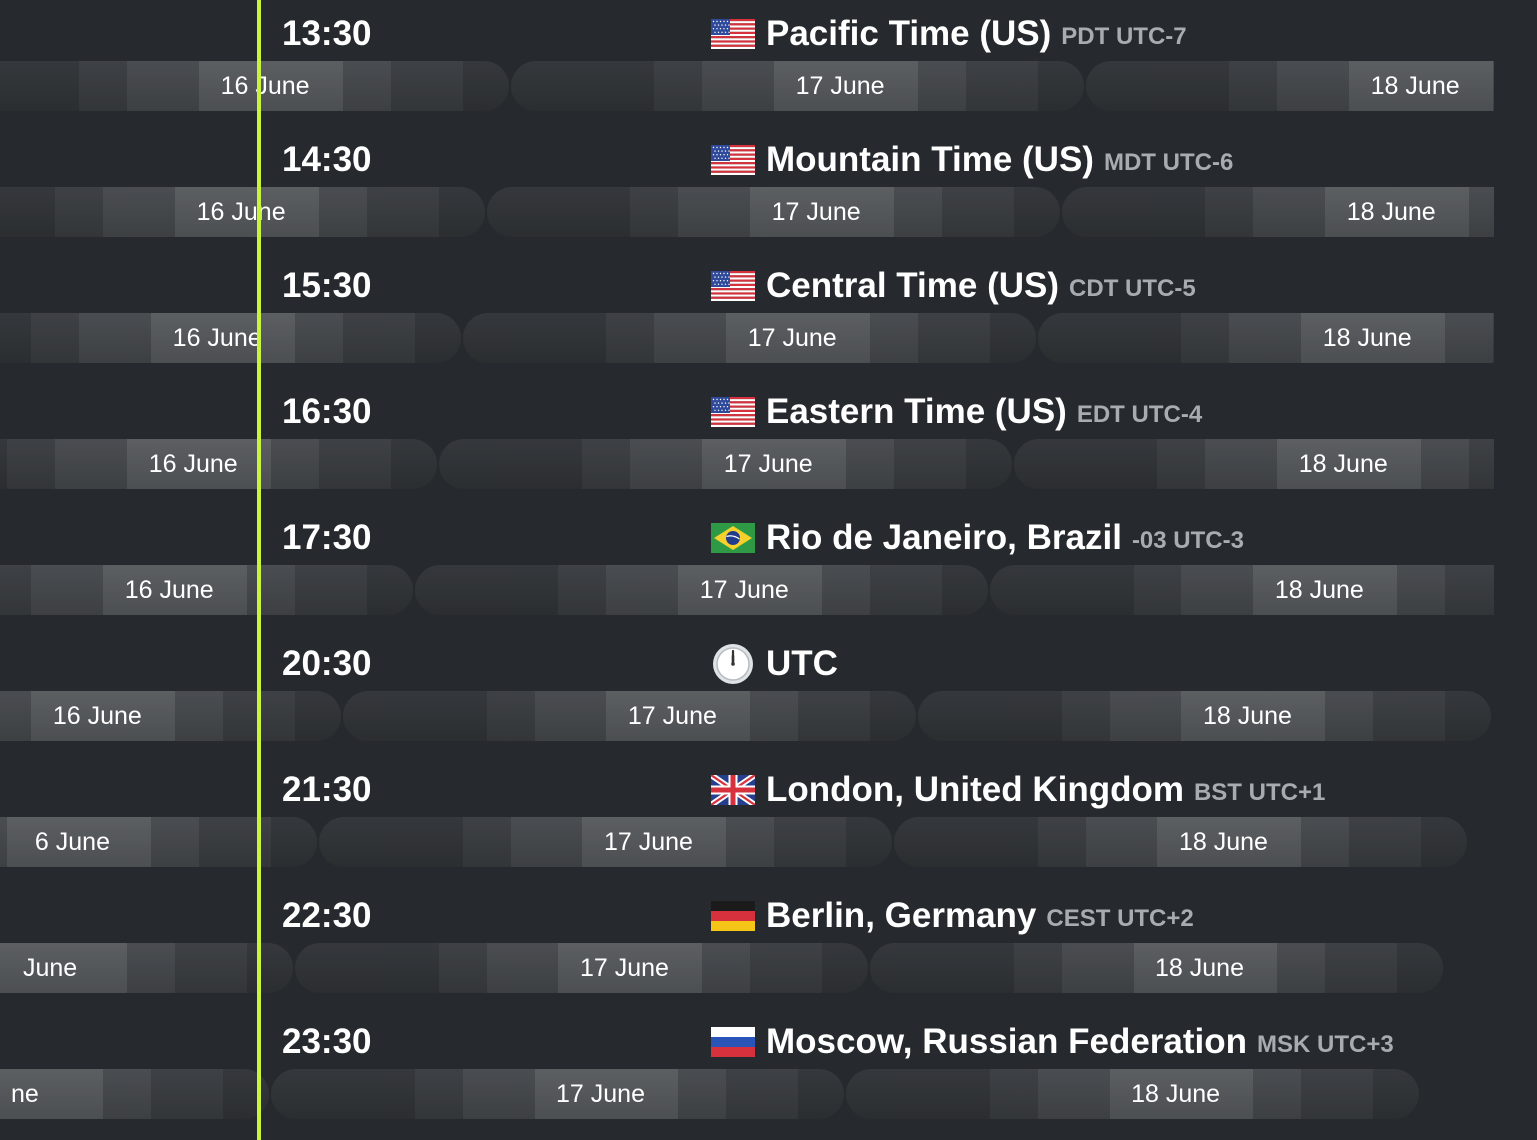 The image size is (1537, 1140). Describe the element at coordinates (146, 968) in the screenshot. I see `day-block: June` at that location.